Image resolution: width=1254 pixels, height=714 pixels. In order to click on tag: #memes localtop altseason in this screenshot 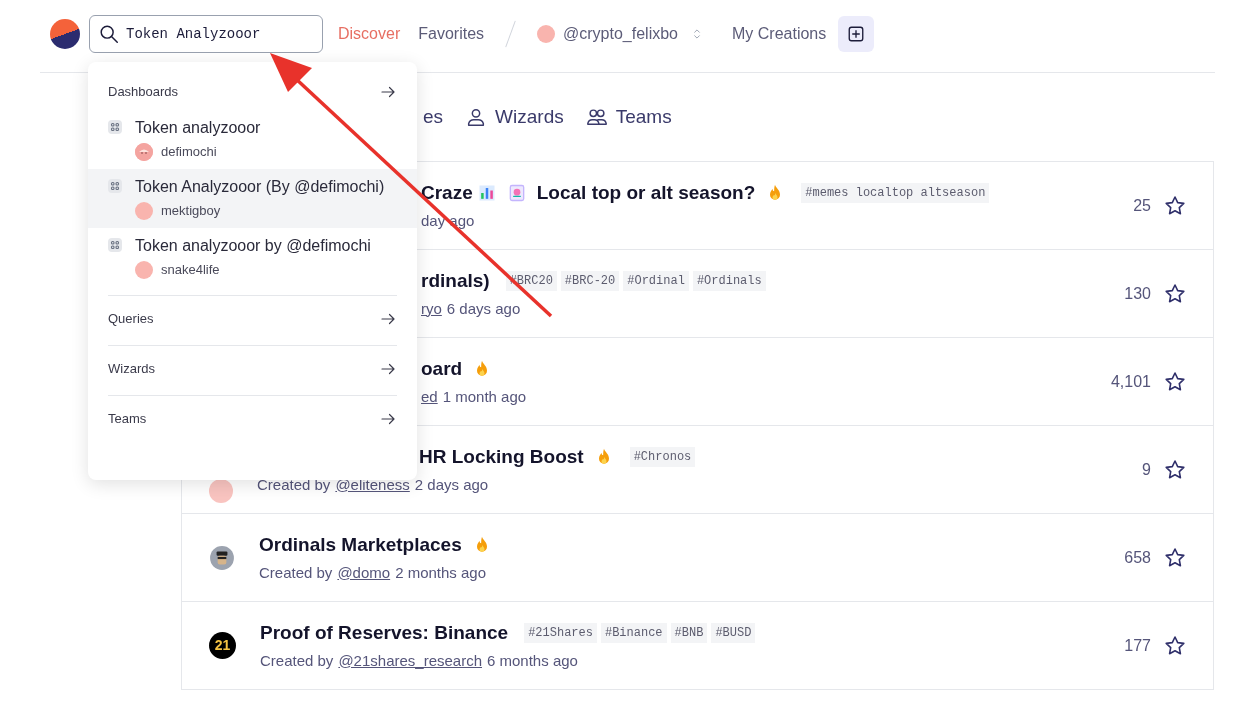, I will do `click(895, 193)`.